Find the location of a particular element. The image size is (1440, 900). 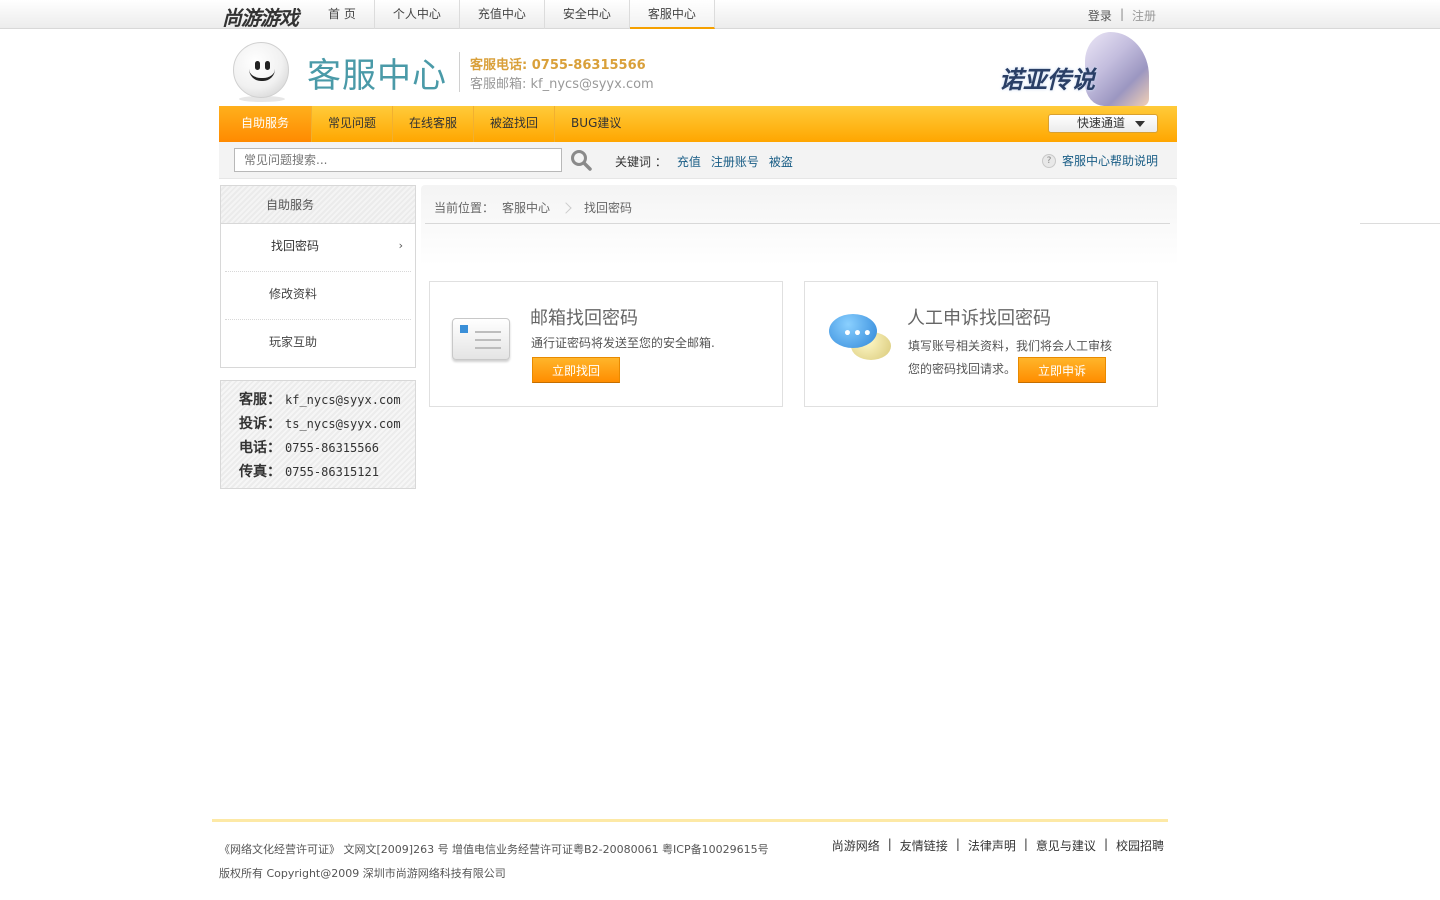

quick-access-dropdown: 快速通道 is located at coordinates (1103, 123).